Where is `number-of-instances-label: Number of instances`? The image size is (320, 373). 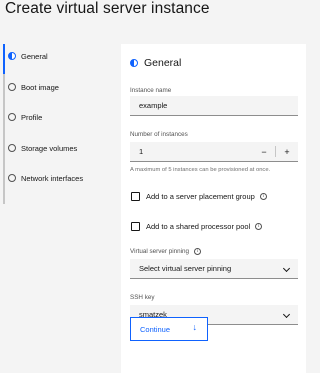 number-of-instances-label: Number of instances is located at coordinates (159, 134).